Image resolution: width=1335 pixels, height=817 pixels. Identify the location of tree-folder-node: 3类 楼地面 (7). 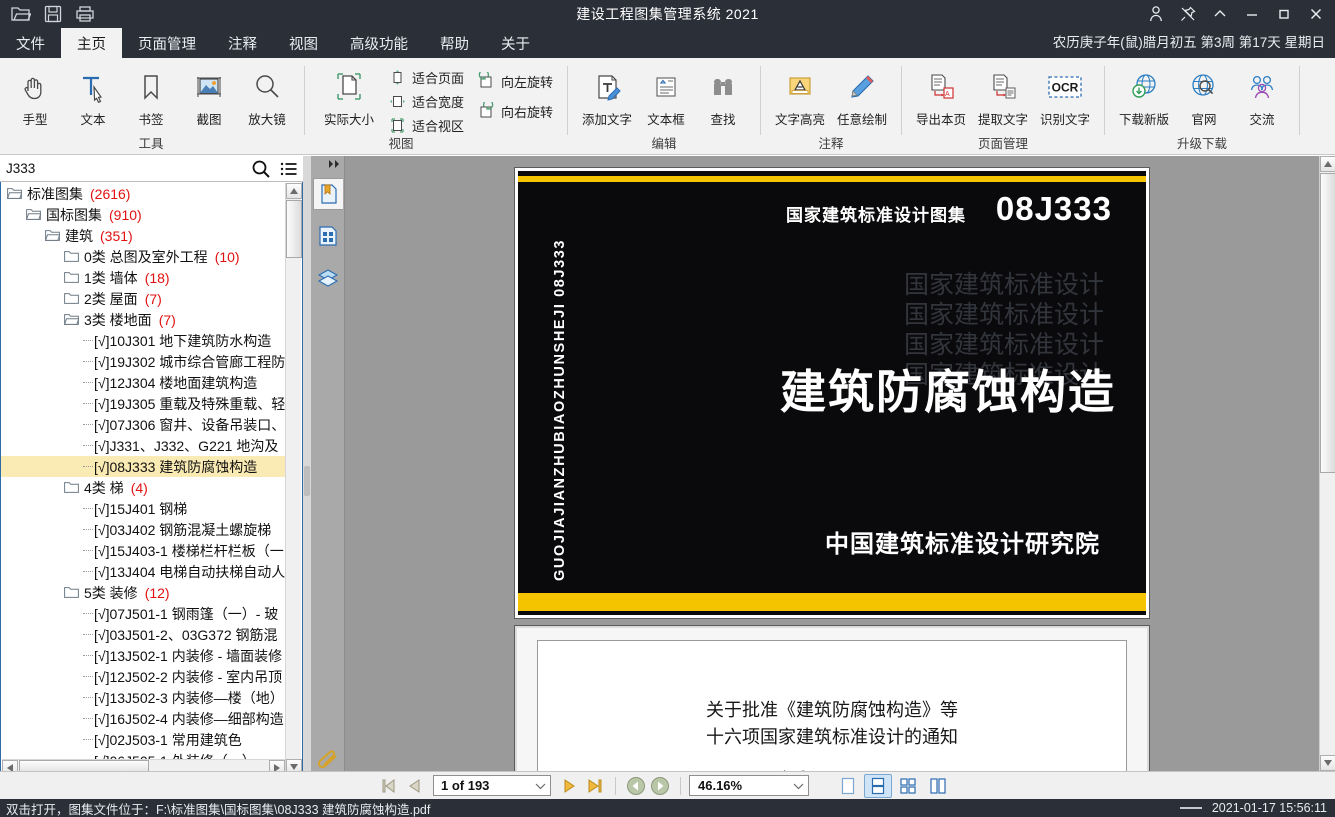
(143, 319).